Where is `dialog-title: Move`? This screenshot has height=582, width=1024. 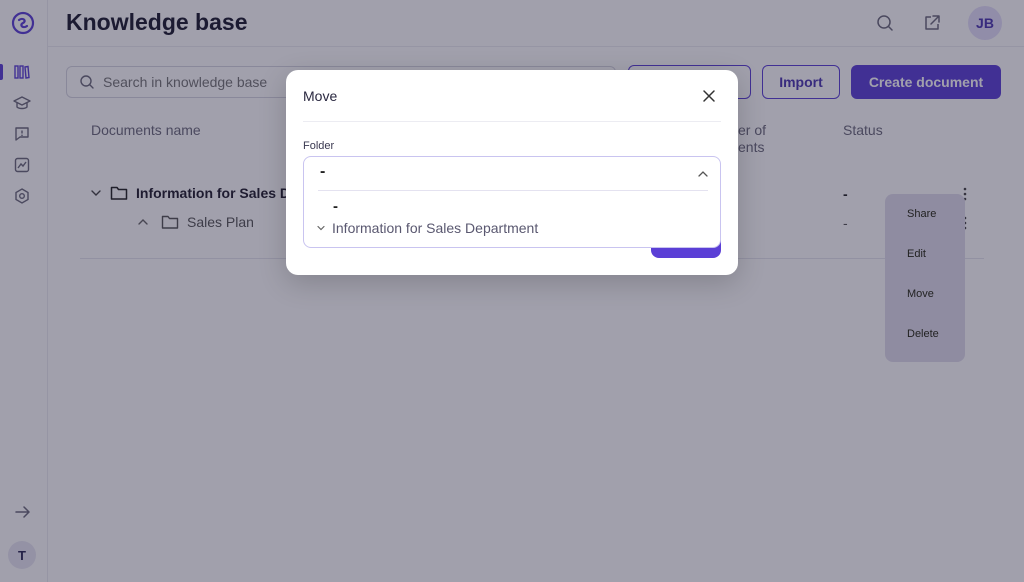
dialog-title: Move is located at coordinates (320, 96).